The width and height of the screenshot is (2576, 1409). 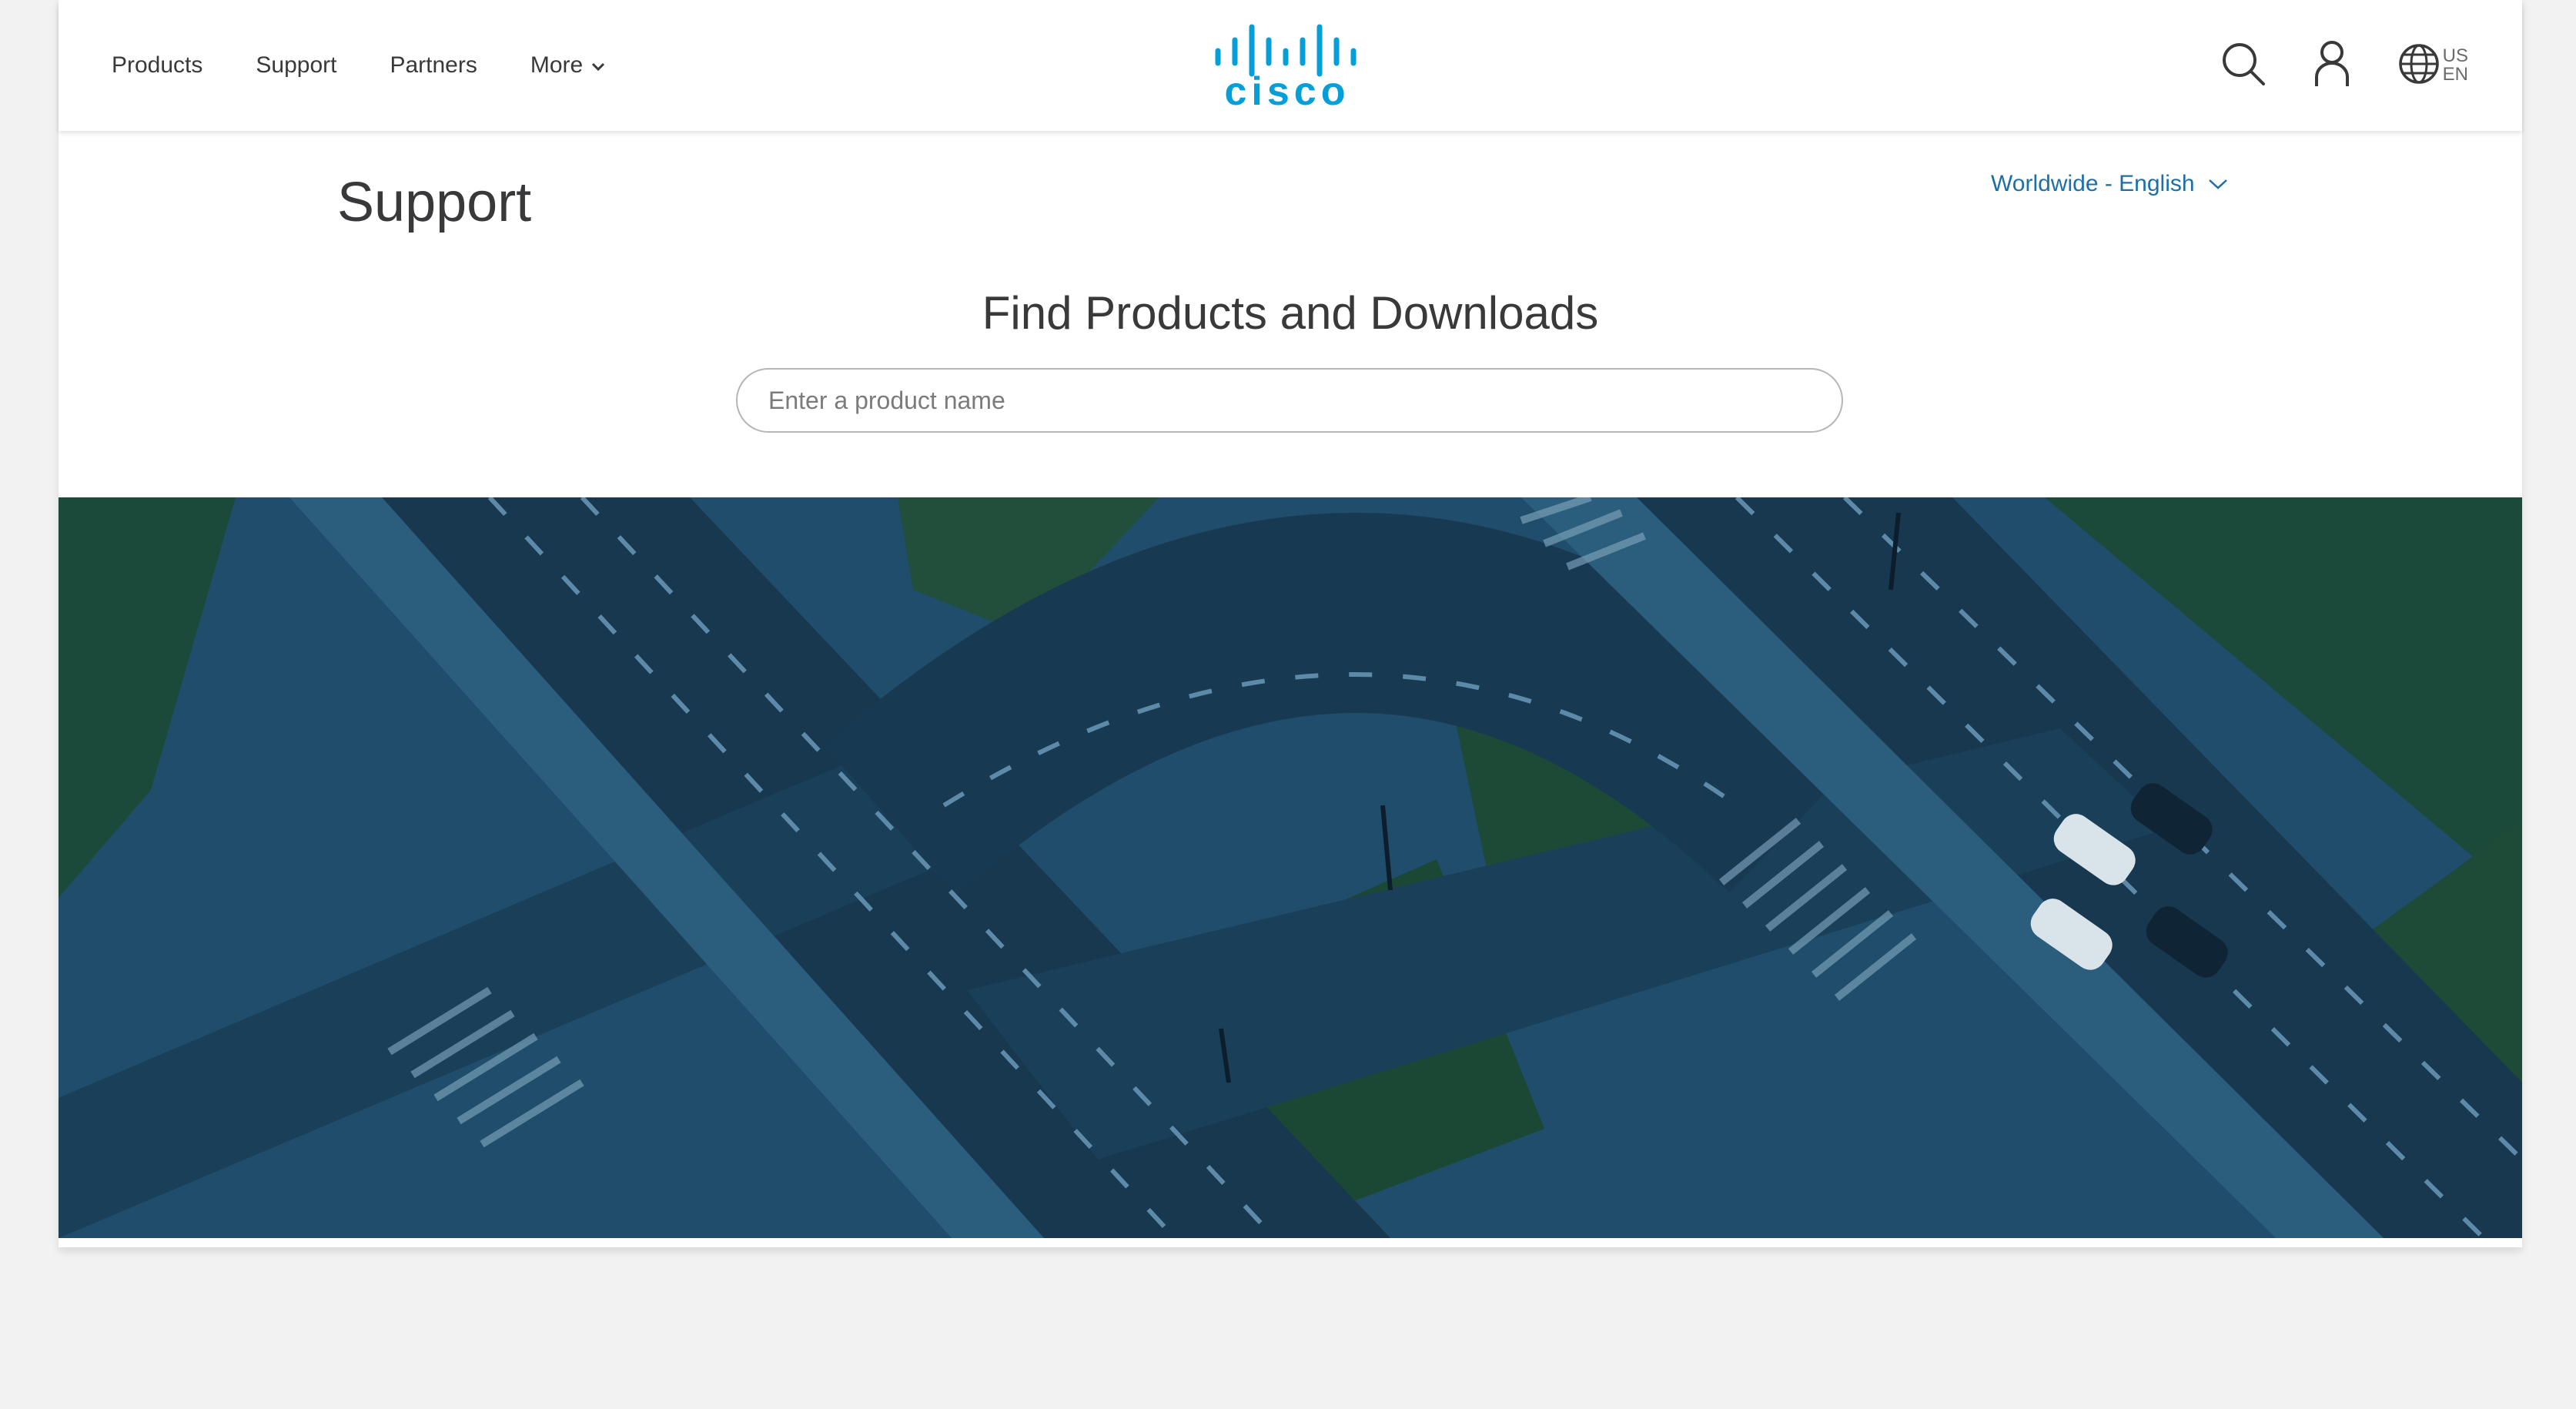 I want to click on search-button, so click(x=2243, y=66).